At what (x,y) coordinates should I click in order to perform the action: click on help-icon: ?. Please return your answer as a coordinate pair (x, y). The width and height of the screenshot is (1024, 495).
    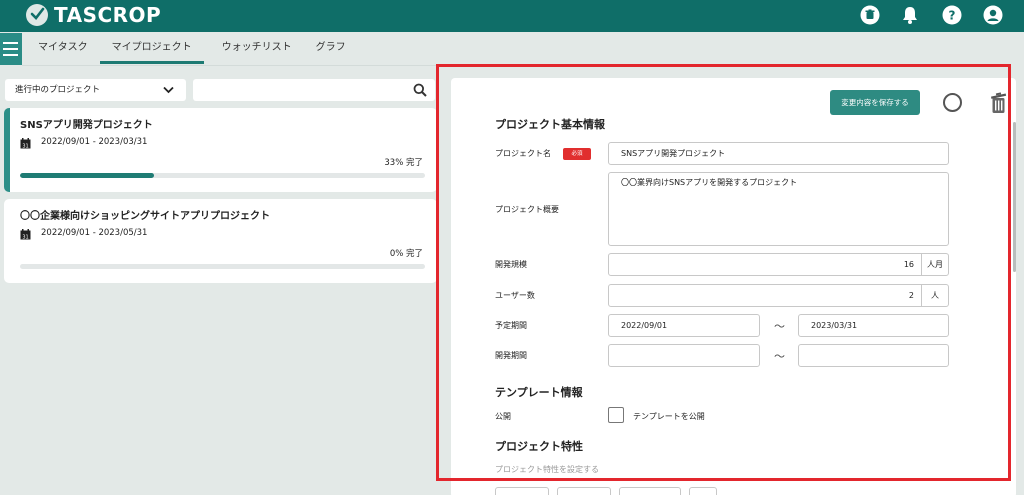
    Looking at the image, I should click on (952, 15).